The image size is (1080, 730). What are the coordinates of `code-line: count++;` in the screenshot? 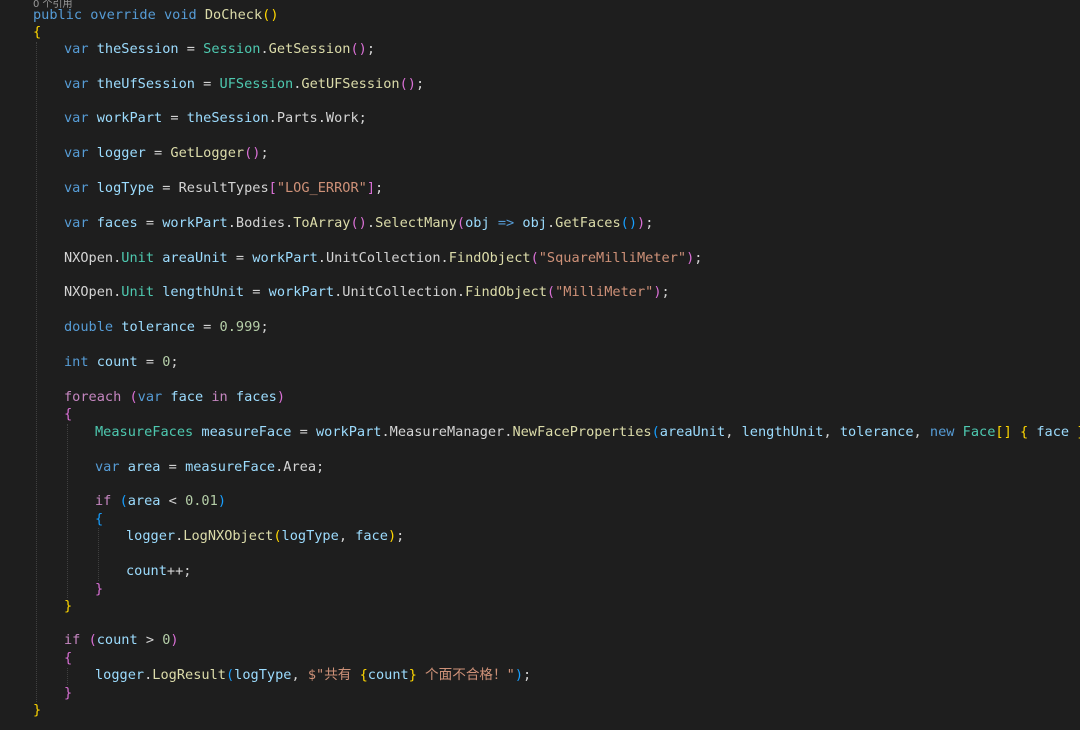 It's located at (158, 571).